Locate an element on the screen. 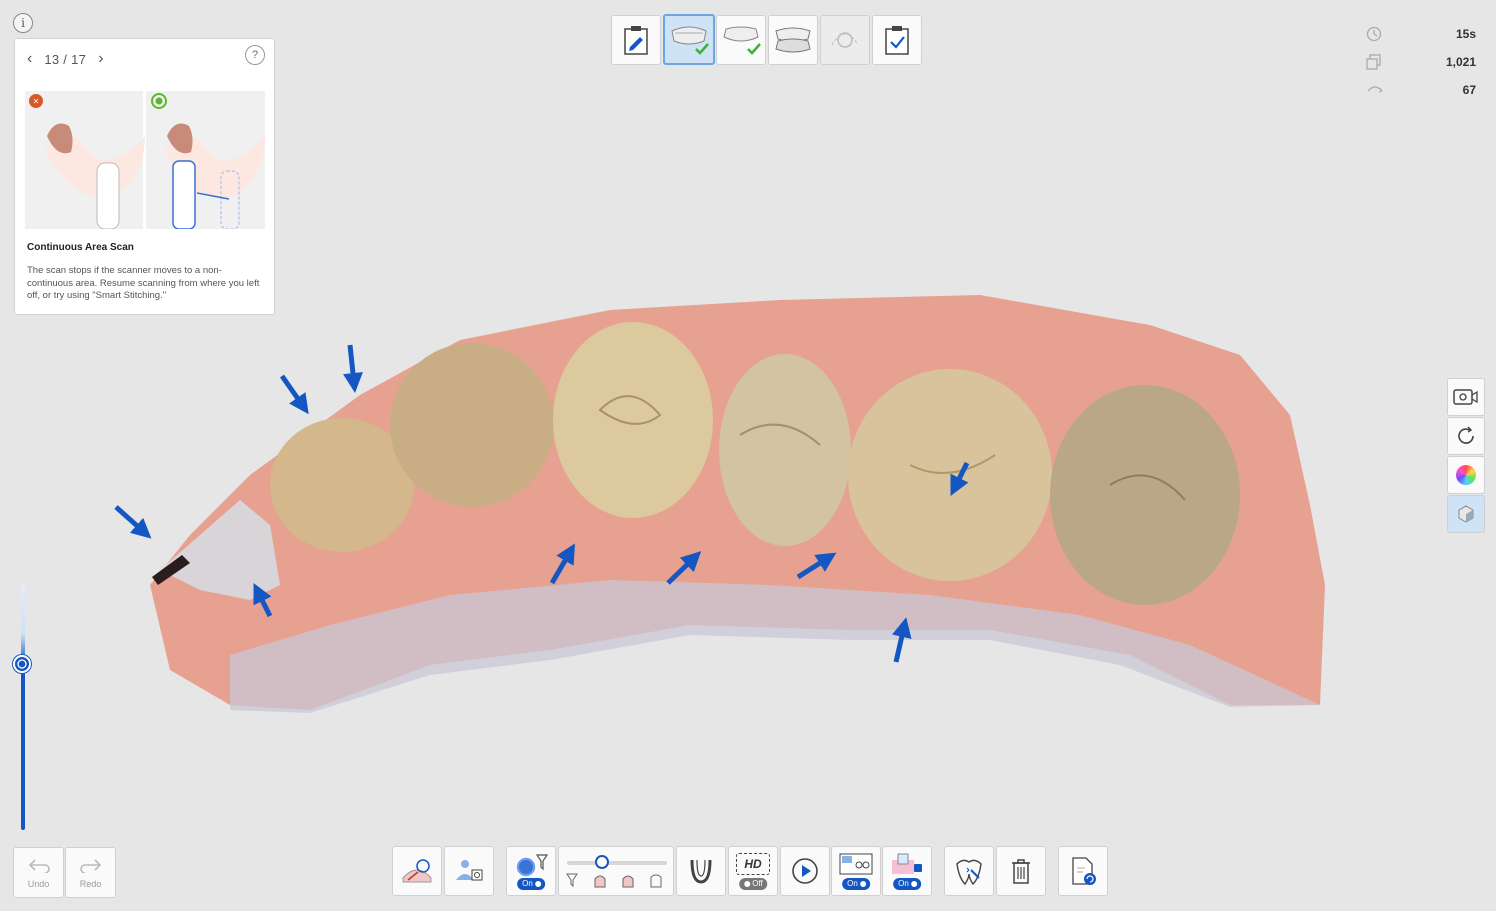 This screenshot has width=1496, height=911. scan-filter-icon is located at coordinates (469, 870).